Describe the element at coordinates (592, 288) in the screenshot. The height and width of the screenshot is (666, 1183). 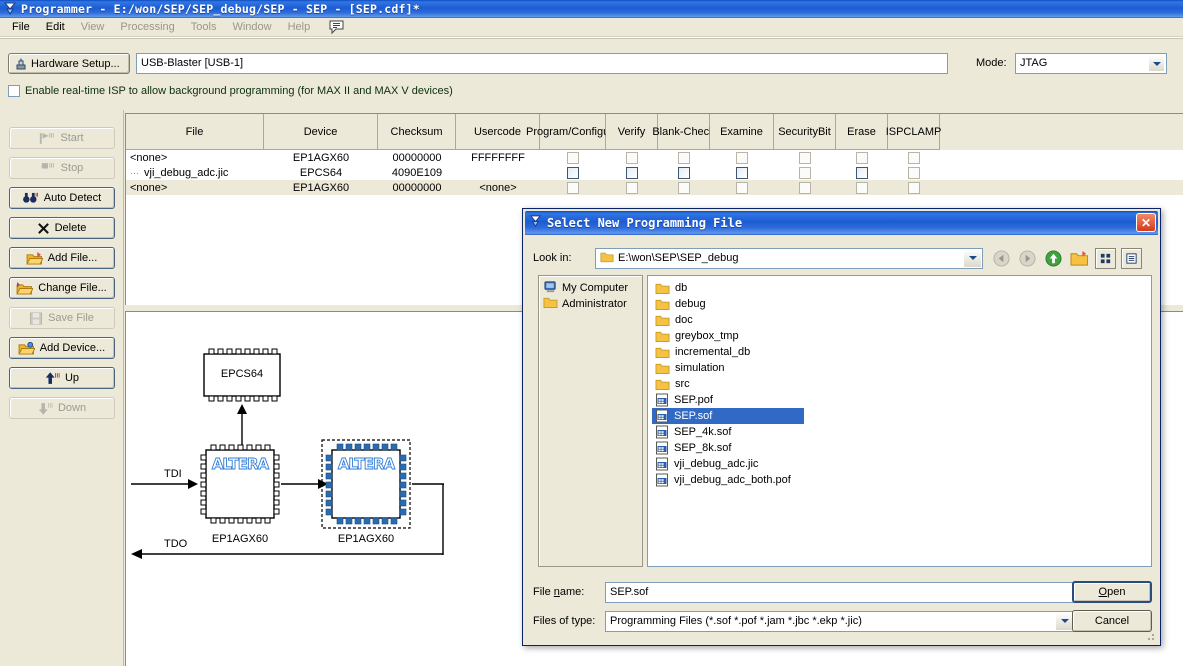
I see `place-item: My Computer` at that location.